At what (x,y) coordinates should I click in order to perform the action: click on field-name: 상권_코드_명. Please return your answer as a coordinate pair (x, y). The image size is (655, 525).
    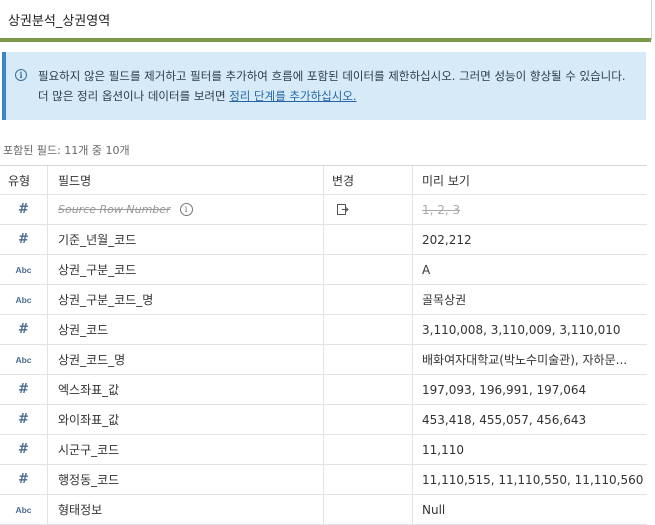
    Looking at the image, I should click on (92, 360).